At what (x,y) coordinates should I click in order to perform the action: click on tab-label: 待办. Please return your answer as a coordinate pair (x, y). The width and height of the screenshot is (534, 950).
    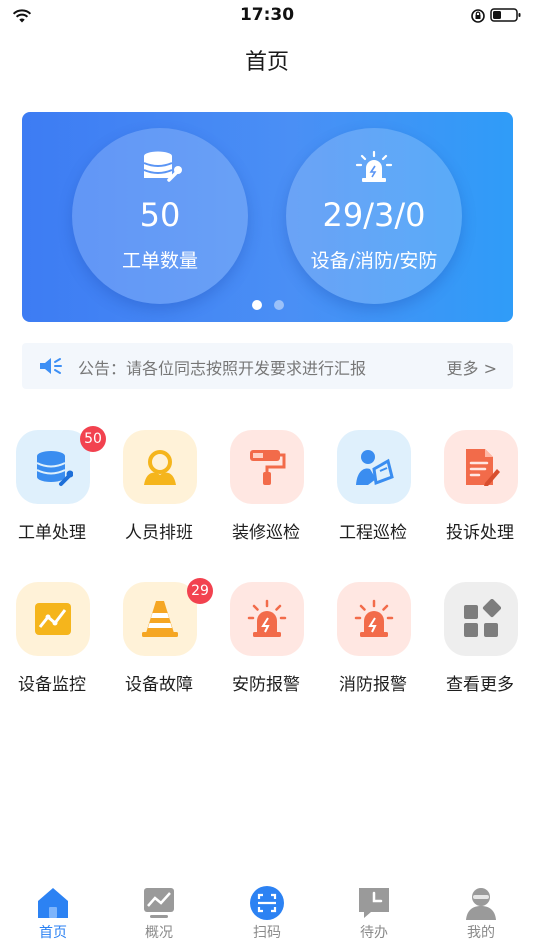
    Looking at the image, I should click on (374, 933).